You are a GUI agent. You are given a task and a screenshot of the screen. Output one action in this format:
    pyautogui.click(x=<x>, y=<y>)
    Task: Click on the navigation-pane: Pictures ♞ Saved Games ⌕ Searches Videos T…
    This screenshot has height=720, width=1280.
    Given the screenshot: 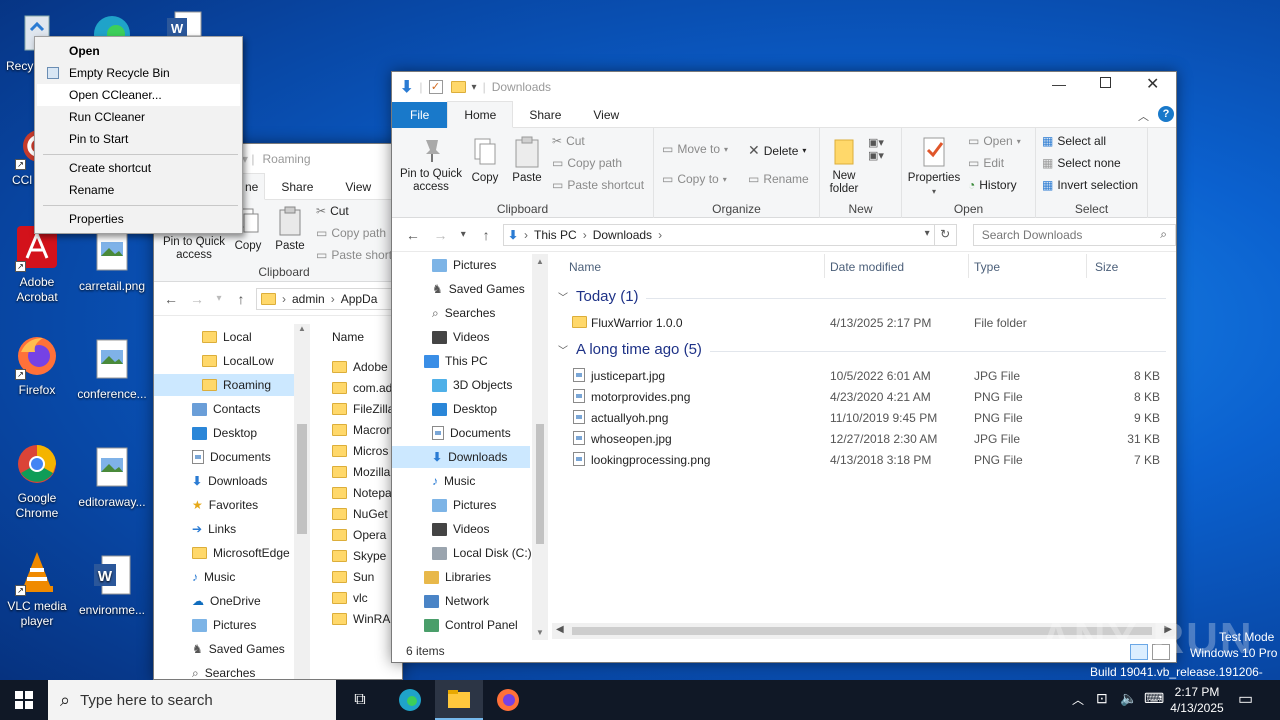 What is the action you would take?
    pyautogui.click(x=462, y=447)
    